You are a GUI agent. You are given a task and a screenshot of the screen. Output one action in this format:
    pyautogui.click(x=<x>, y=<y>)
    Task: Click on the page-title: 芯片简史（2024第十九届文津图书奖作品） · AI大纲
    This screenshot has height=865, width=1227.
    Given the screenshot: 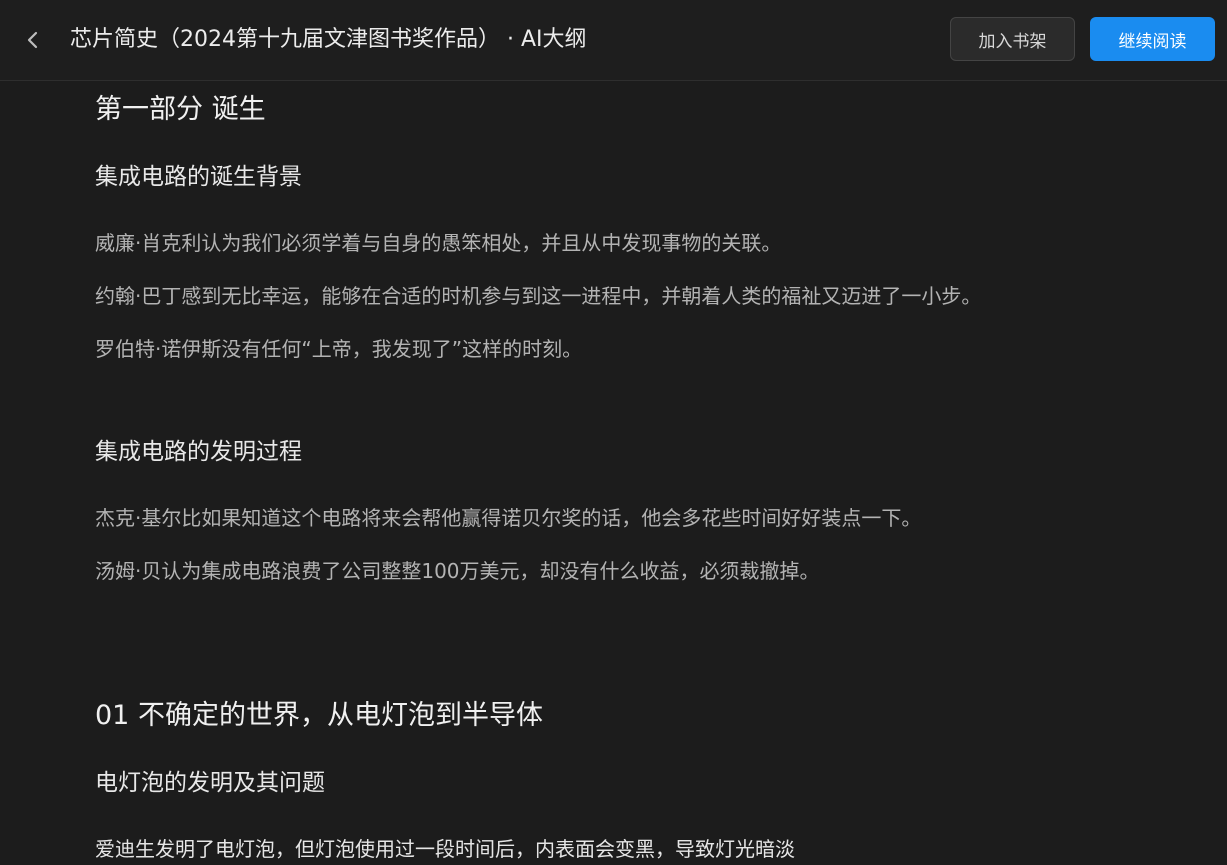 What is the action you would take?
    pyautogui.click(x=328, y=39)
    